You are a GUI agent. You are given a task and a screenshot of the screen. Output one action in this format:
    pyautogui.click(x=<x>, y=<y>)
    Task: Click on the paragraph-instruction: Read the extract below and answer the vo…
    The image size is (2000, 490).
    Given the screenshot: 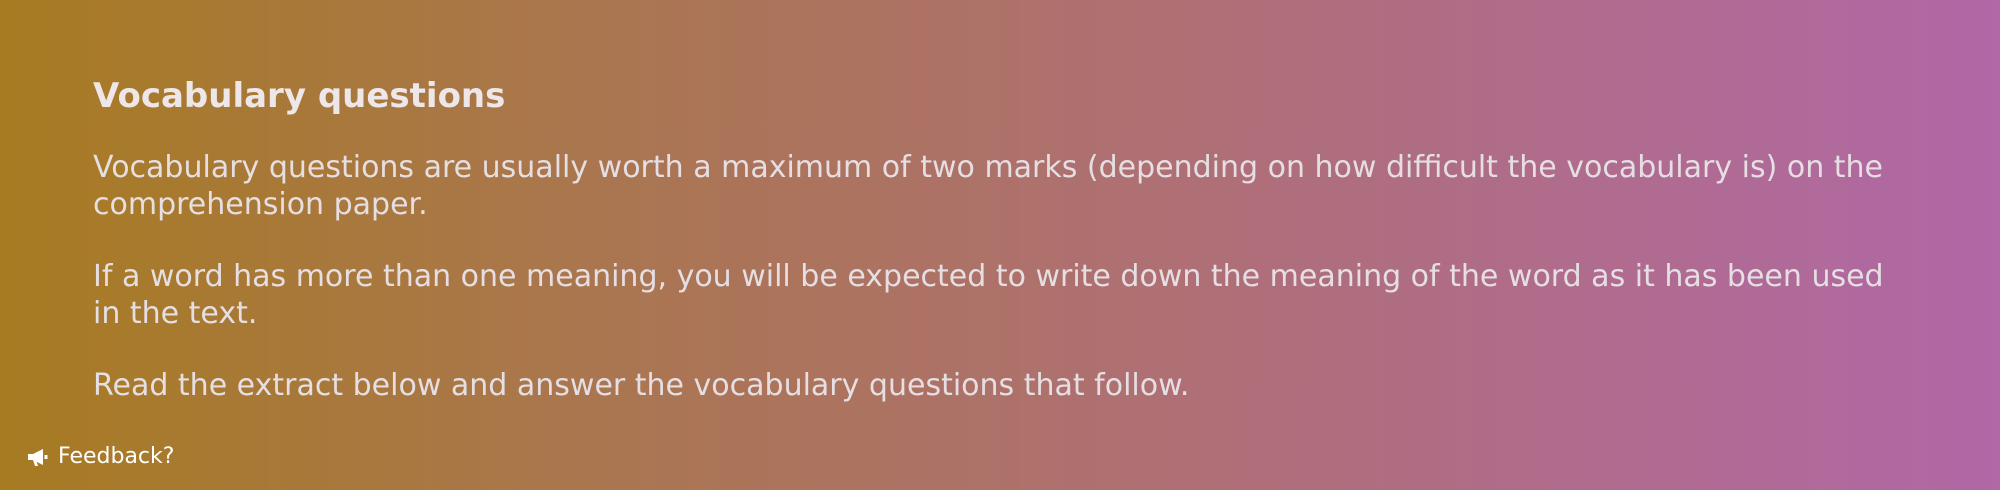 What is the action you would take?
    pyautogui.click(x=641, y=385)
    